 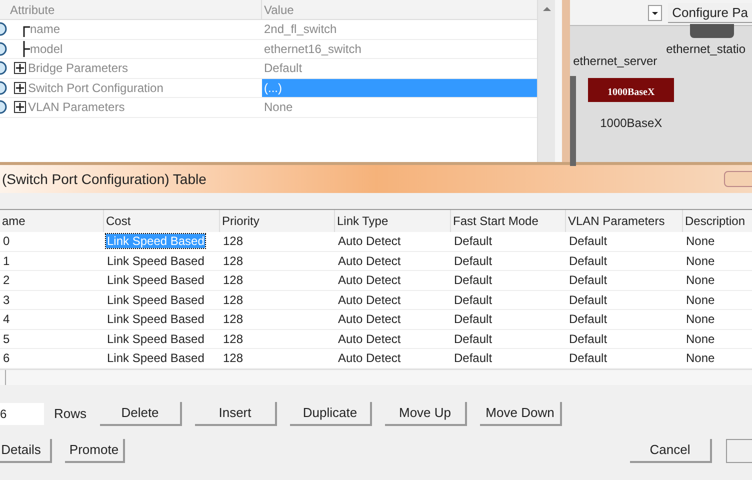 What do you see at coordinates (6, 358) in the screenshot?
I see `table-cell: 6` at bounding box center [6, 358].